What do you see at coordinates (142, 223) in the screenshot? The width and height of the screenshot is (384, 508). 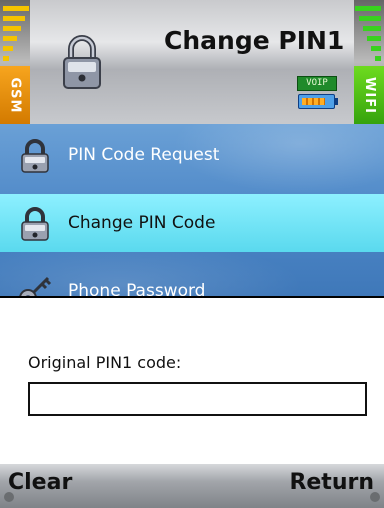 I see `menu-item-label: Change PIN Code` at bounding box center [142, 223].